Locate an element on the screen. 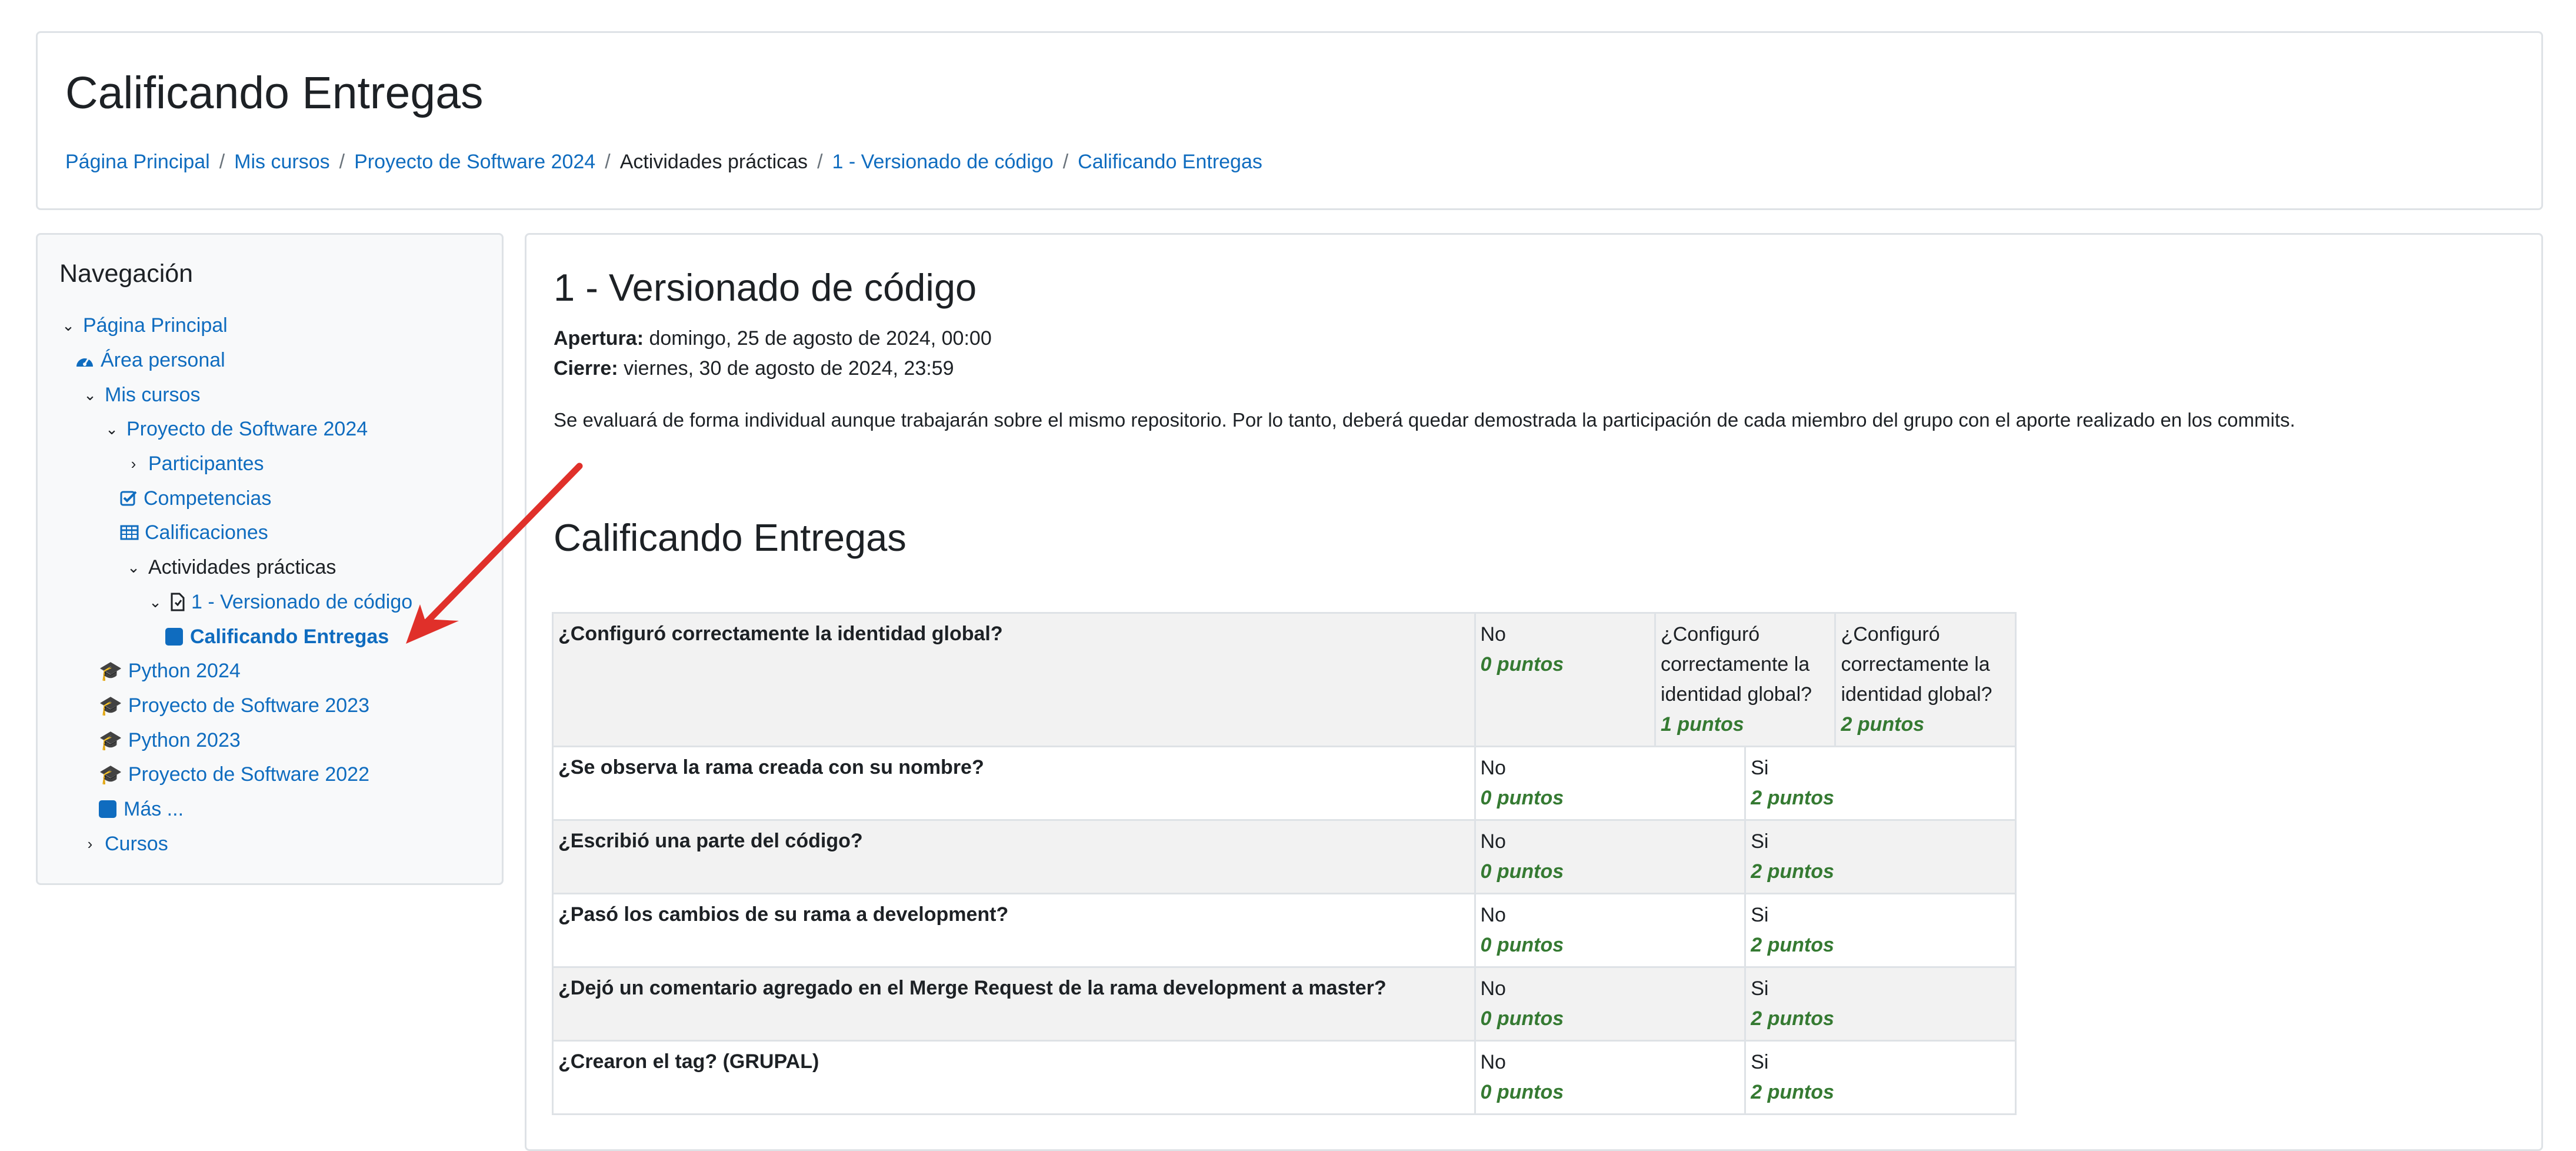 This screenshot has width=2576, height=1151. breadcrumb-link-course: Proyecto de Software 2024 is located at coordinates (474, 162).